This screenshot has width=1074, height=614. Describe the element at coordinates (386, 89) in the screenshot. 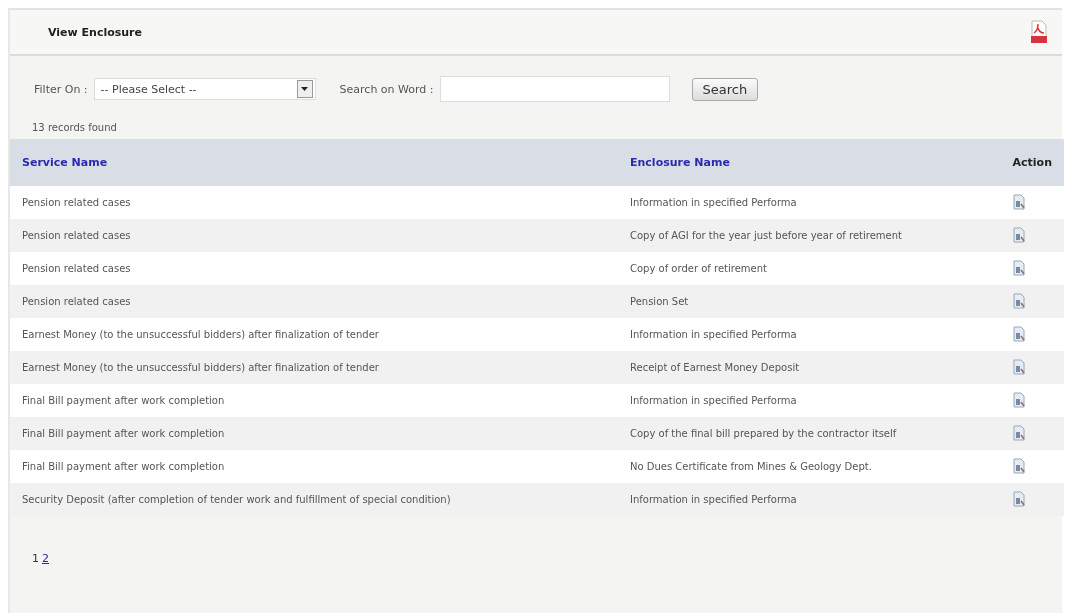

I see `search-label: Search on Word :` at that location.